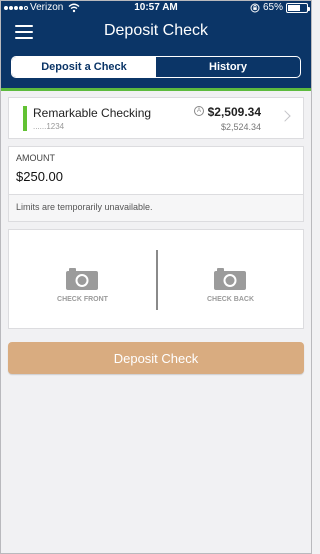 The width and height of the screenshot is (320, 554). Describe the element at coordinates (255, 7) in the screenshot. I see `rotation-lock-icon` at that location.